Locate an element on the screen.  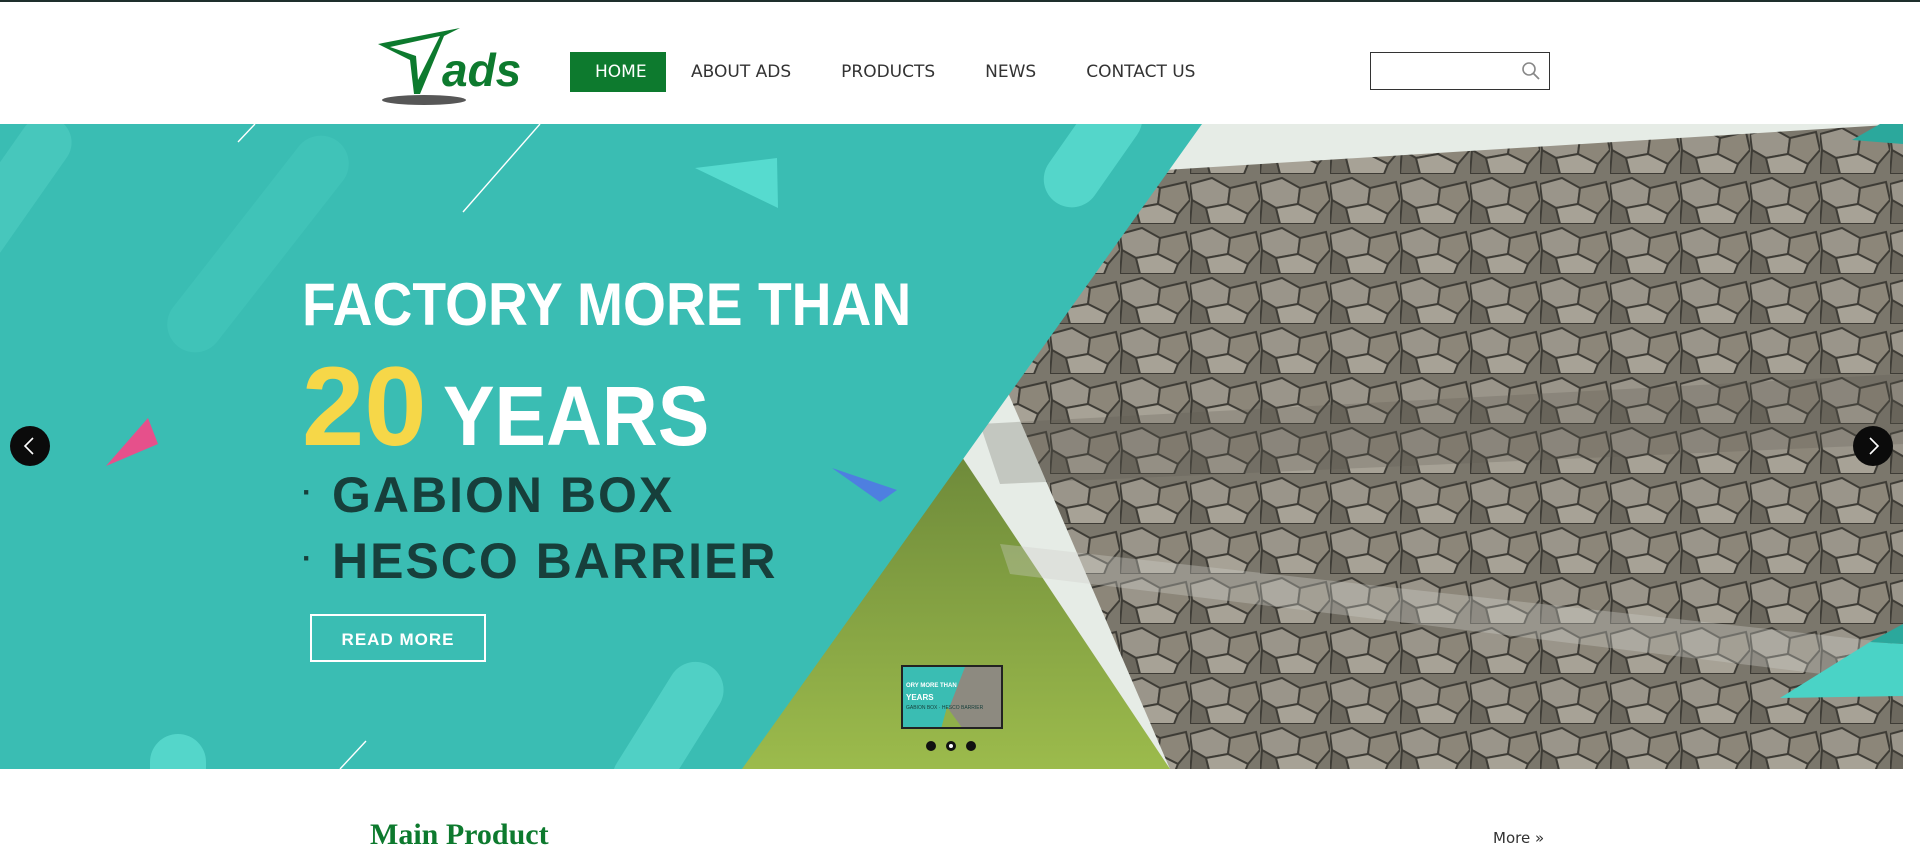
nav-contact-us: CONTACT US is located at coordinates (1140, 72).